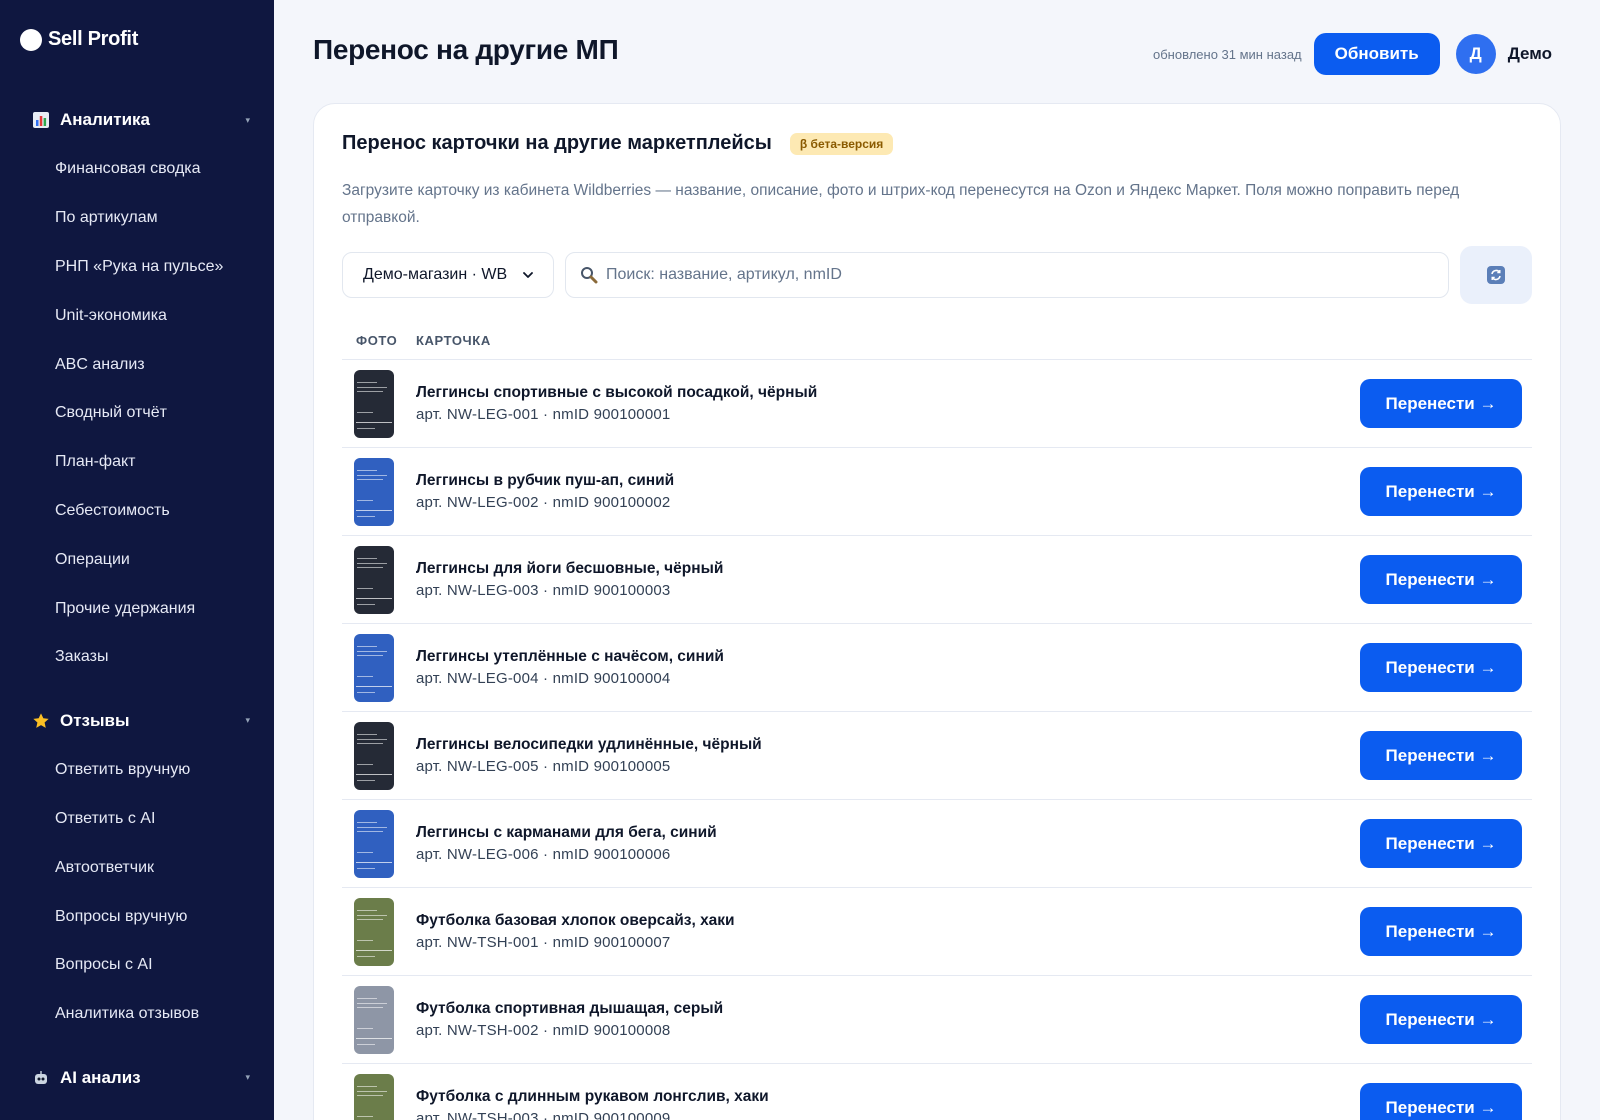 The width and height of the screenshot is (1600, 1120). Describe the element at coordinates (528, 275) in the screenshot. I see `chevron-down-icon` at that location.